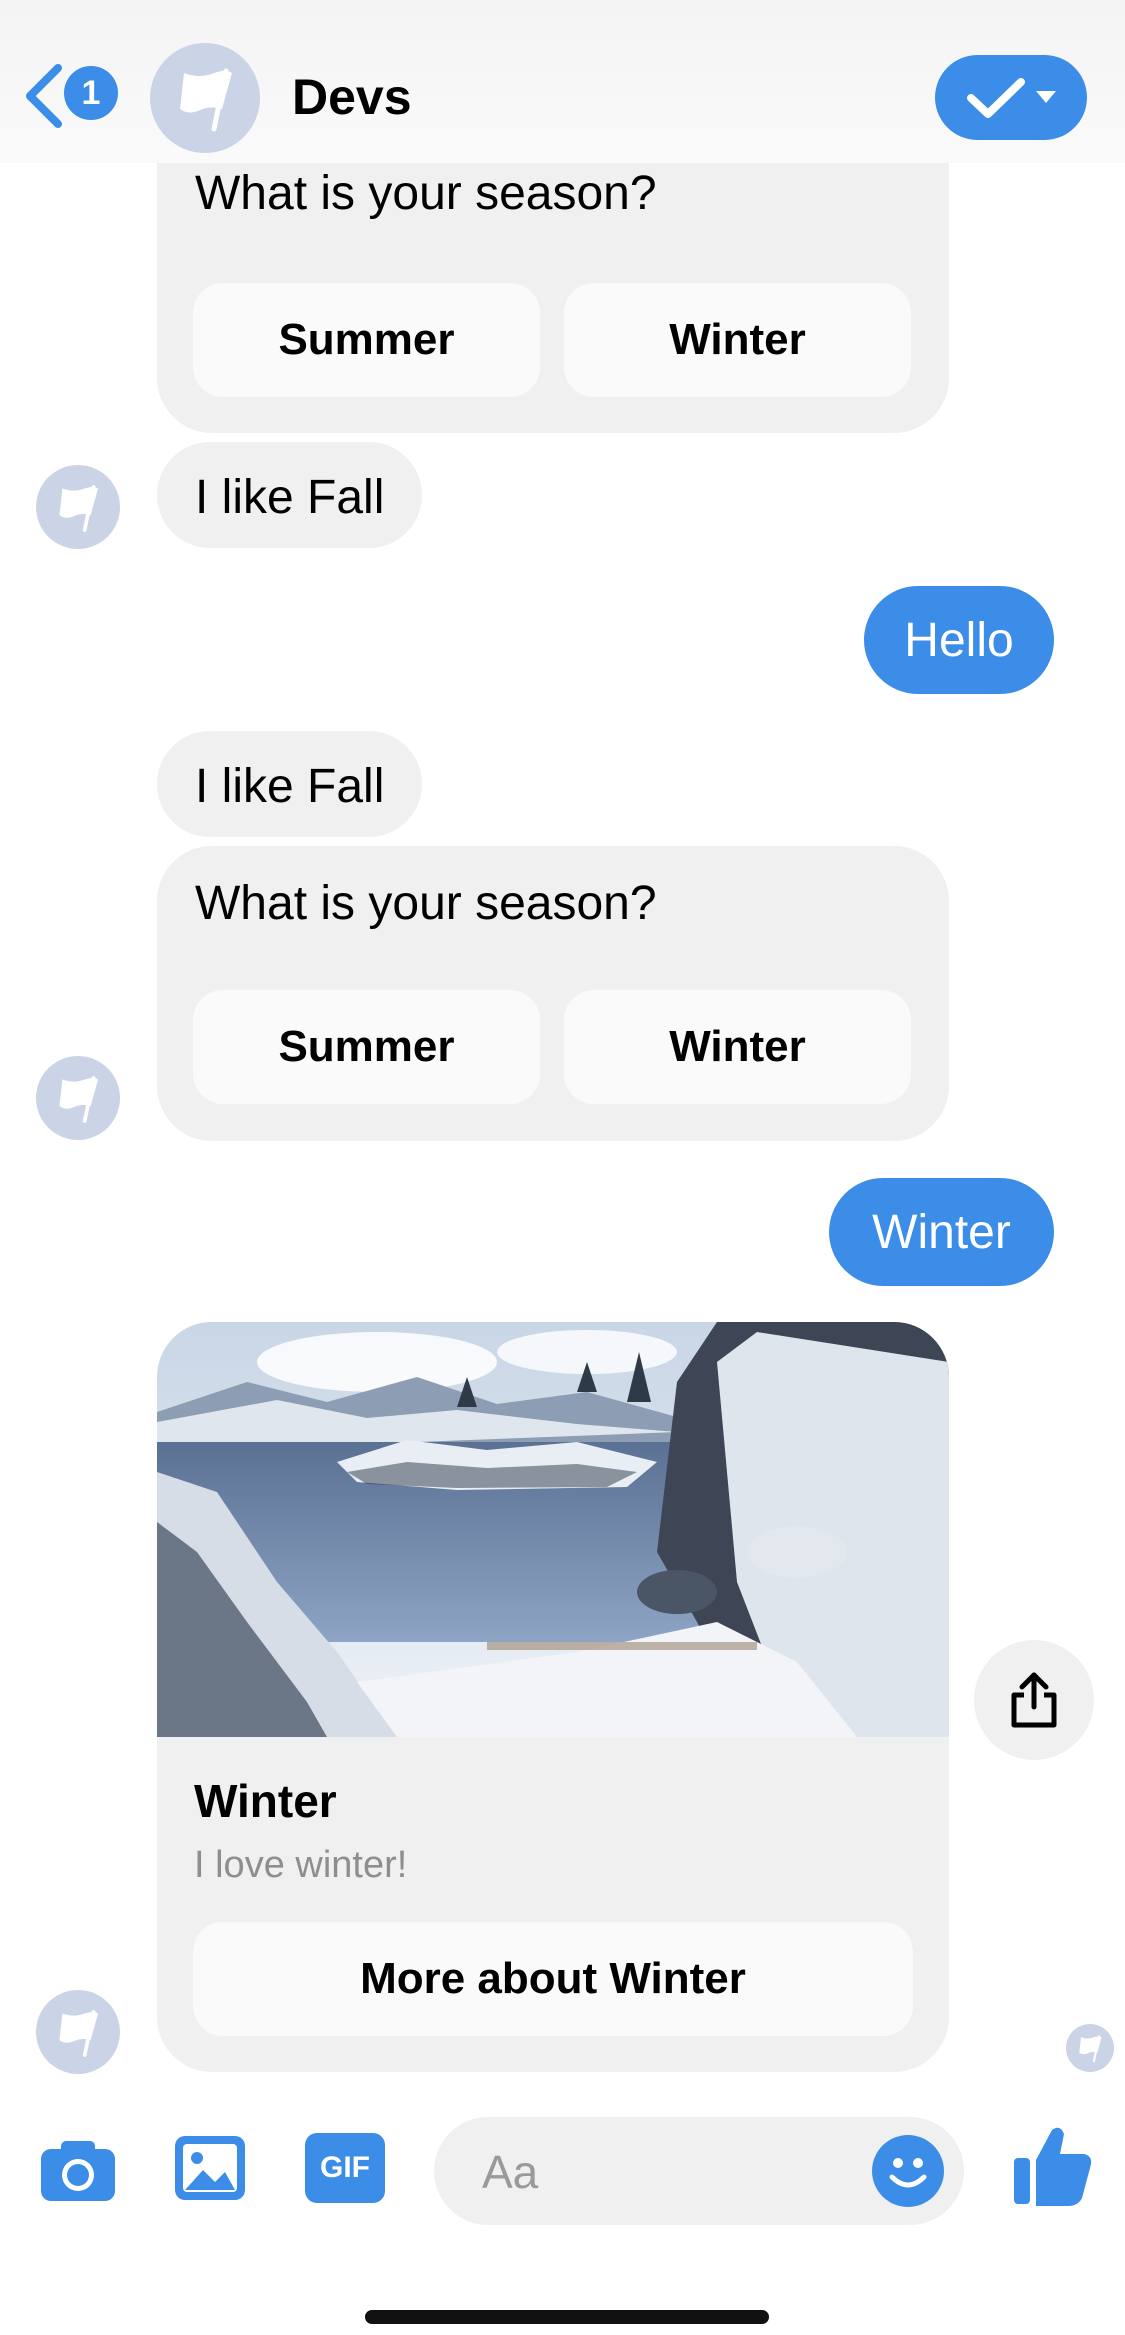 The image size is (1125, 2335). What do you see at coordinates (996, 97) in the screenshot?
I see `check-icon` at bounding box center [996, 97].